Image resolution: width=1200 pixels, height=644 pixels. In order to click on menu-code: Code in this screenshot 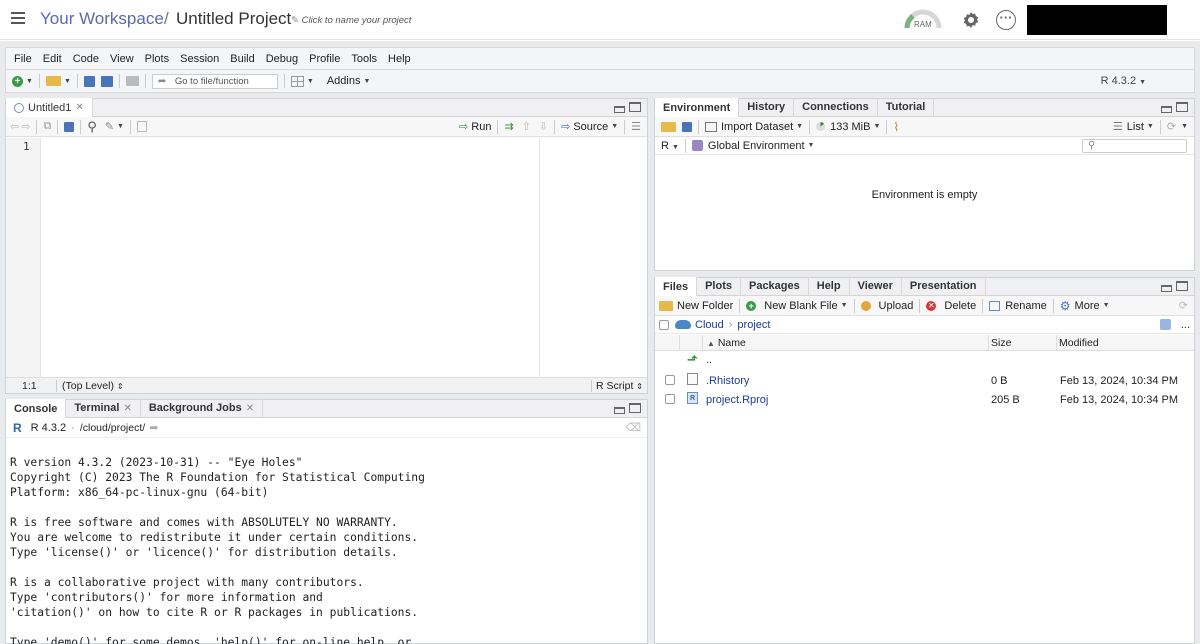, I will do `click(86, 59)`.